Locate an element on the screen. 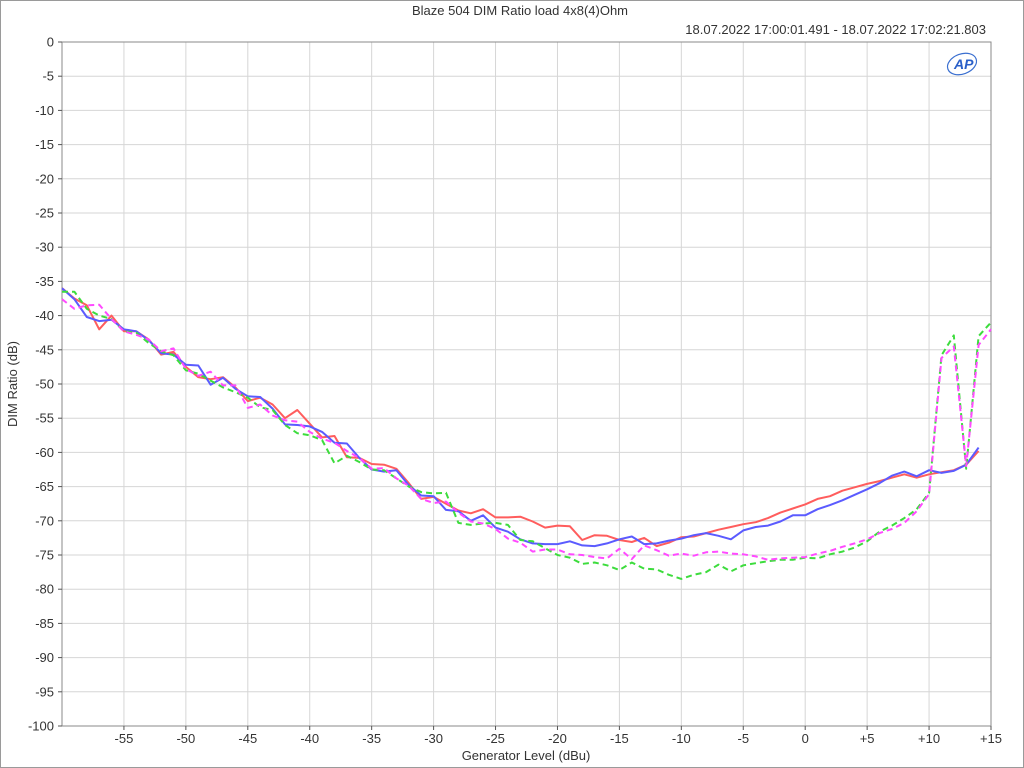  y-tick-label: -35 is located at coordinates (44, 281).